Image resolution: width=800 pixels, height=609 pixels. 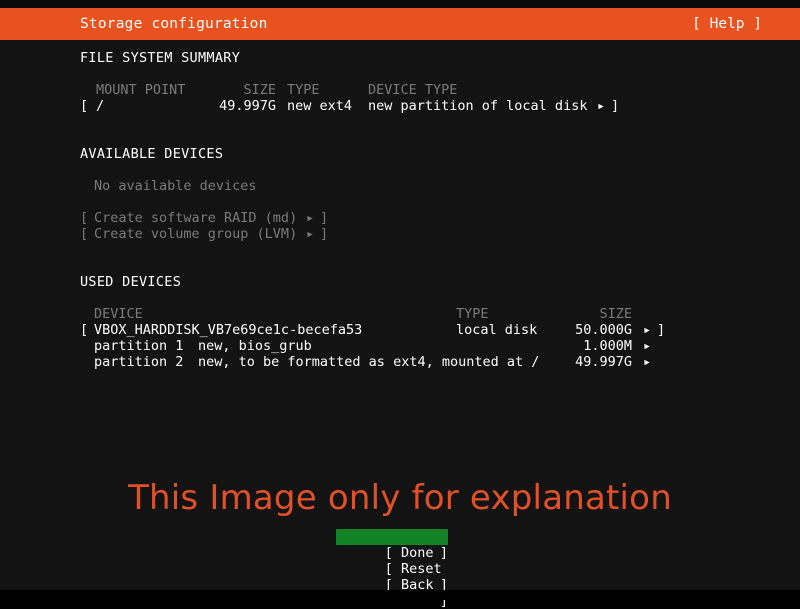 I want to click on done-button: [ Done], so click(x=392, y=545).